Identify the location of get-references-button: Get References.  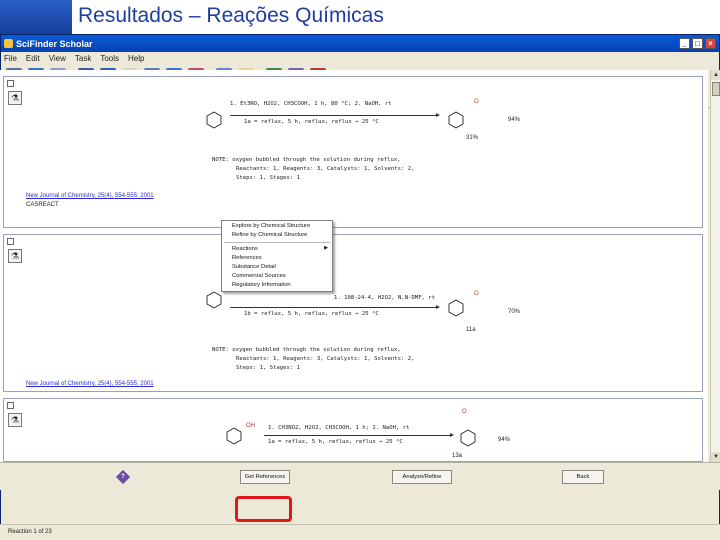
(265, 477).